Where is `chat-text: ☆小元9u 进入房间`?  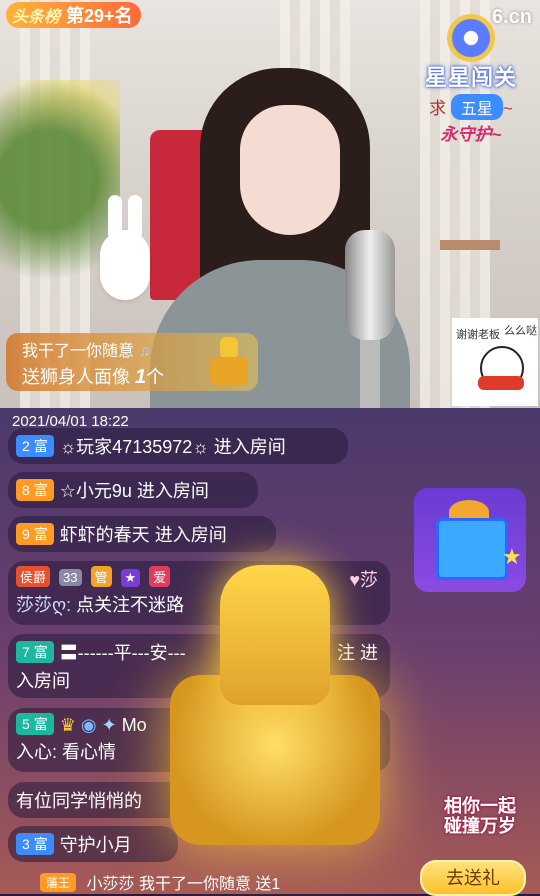 chat-text: ☆小元9u 进入房间 is located at coordinates (134, 491).